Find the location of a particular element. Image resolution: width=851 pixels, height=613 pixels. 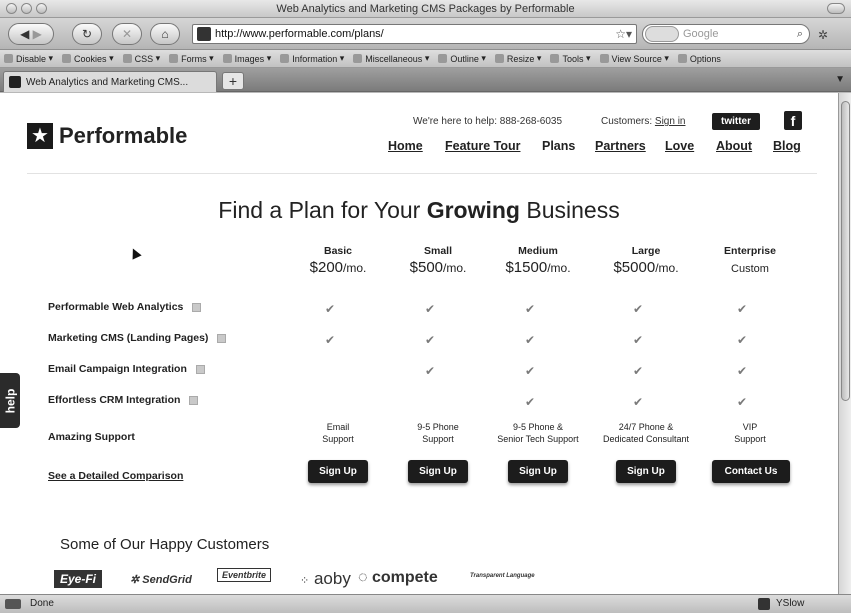

support-line: VIP is located at coordinates (750, 427).